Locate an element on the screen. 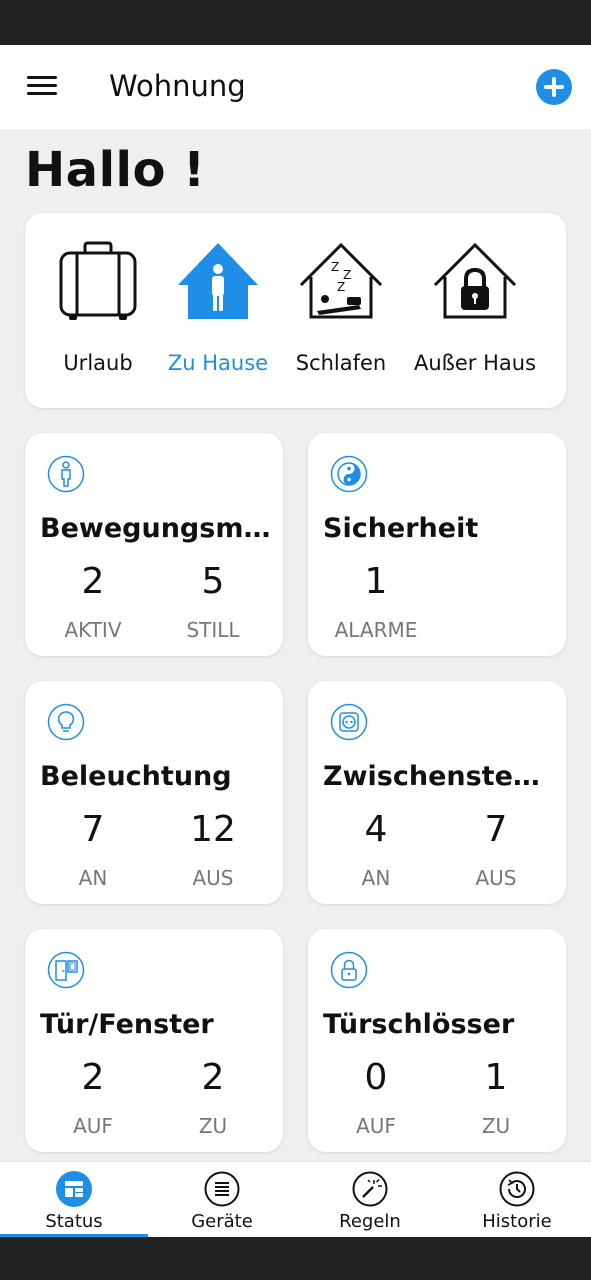 Image resolution: width=591 pixels, height=1280 pixels. tile-doors-windows: Tür/Fenster 2 2 AUF ZU is located at coordinates (154, 1040).